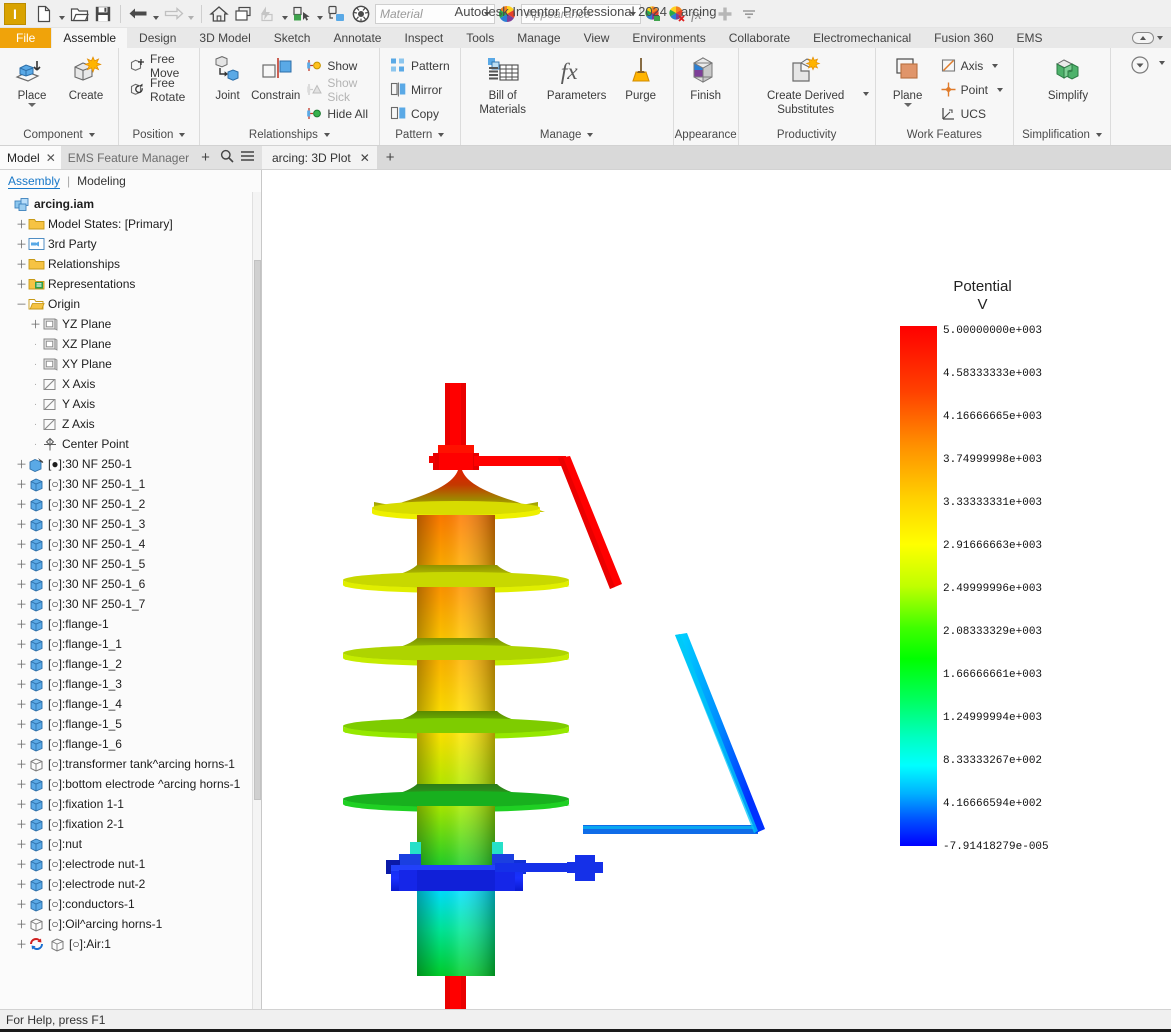 The height and width of the screenshot is (1032, 1171). I want to click on browser-tree-item: ＋ 3rd Party, so click(130, 244).